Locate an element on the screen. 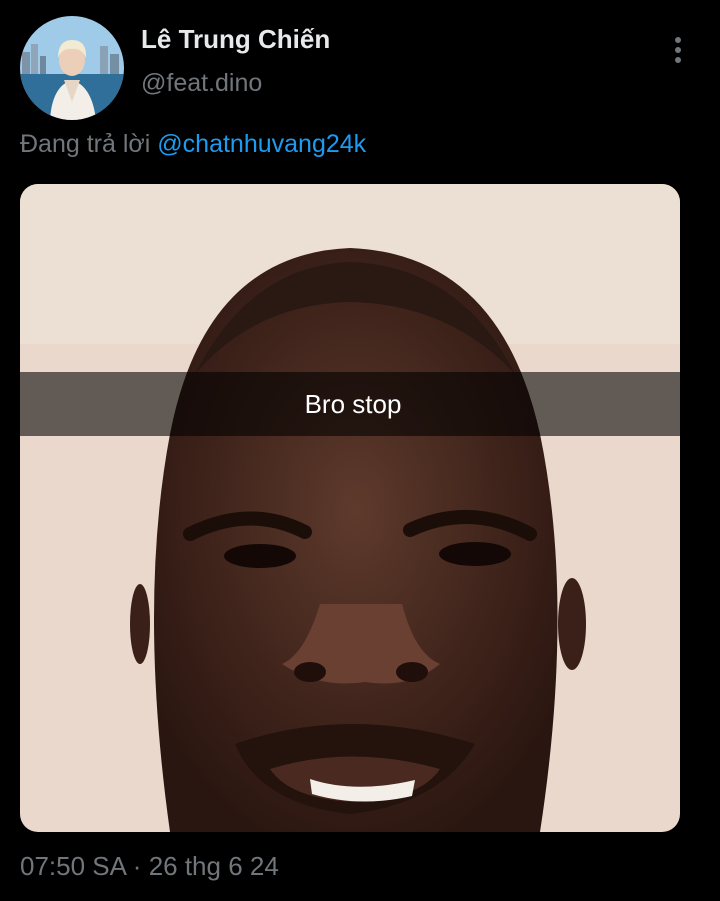 The height and width of the screenshot is (901, 720). caption-bar: Bro stop is located at coordinates (350, 404).